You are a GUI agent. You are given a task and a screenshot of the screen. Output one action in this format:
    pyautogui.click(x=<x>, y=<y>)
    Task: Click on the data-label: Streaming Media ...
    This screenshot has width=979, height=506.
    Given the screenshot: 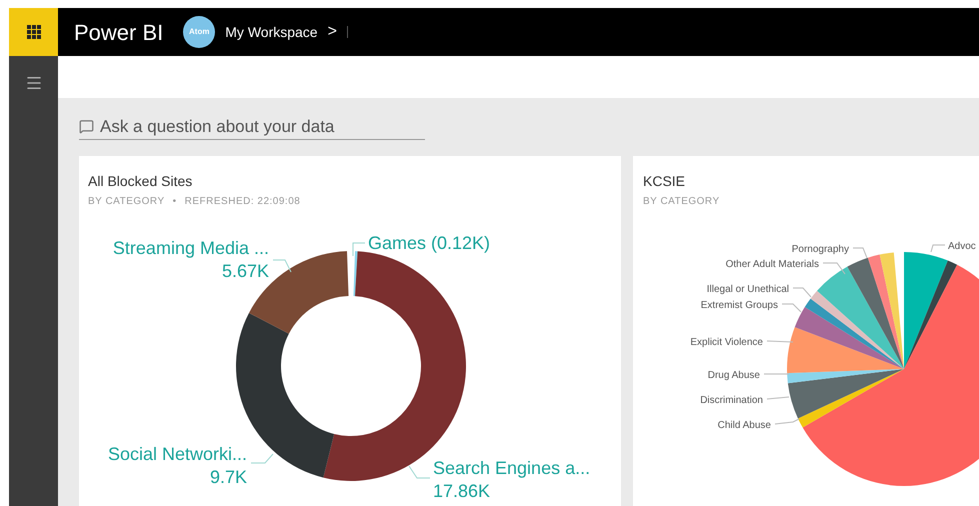 What is the action you would take?
    pyautogui.click(x=190, y=248)
    